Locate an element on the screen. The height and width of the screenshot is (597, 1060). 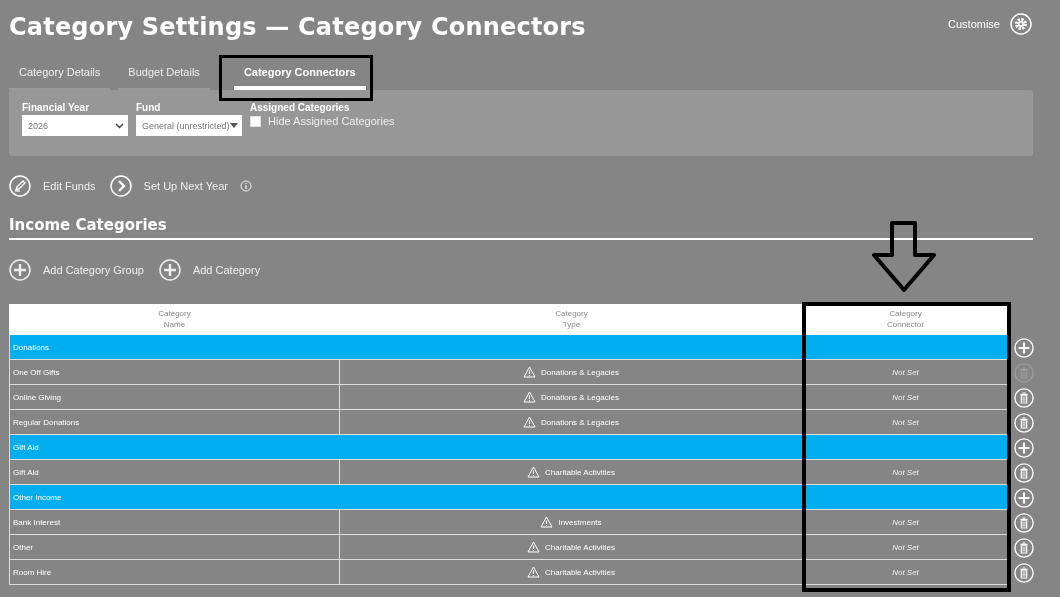
settings-icon is located at coordinates (1021, 24).